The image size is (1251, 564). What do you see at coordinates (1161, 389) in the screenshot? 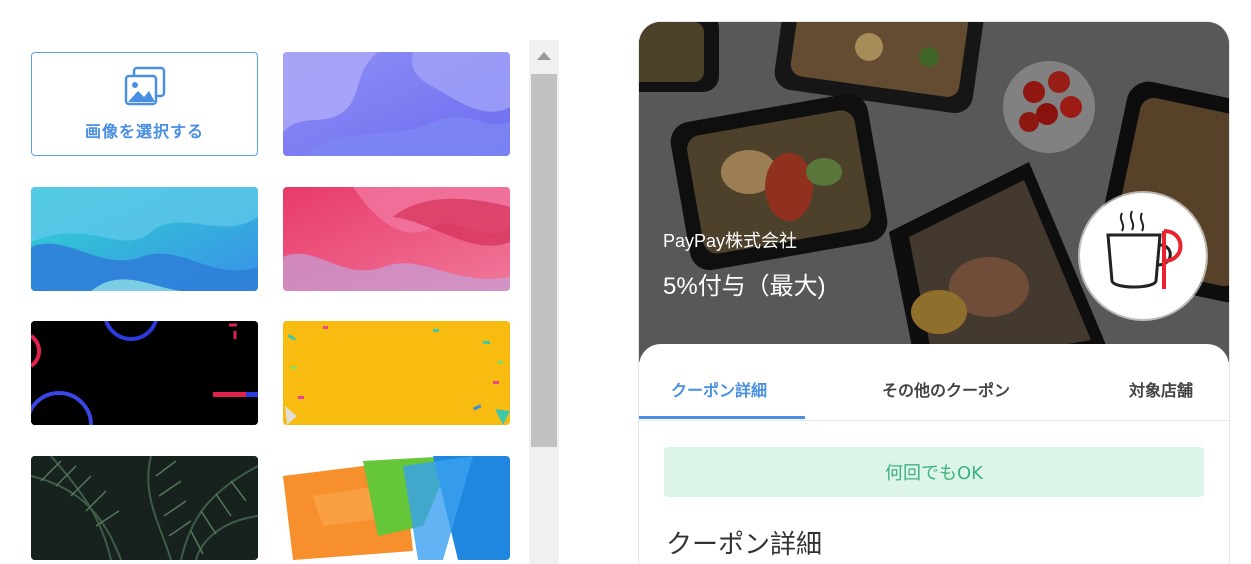
I see `tab-target-stores: 対象店舗` at bounding box center [1161, 389].